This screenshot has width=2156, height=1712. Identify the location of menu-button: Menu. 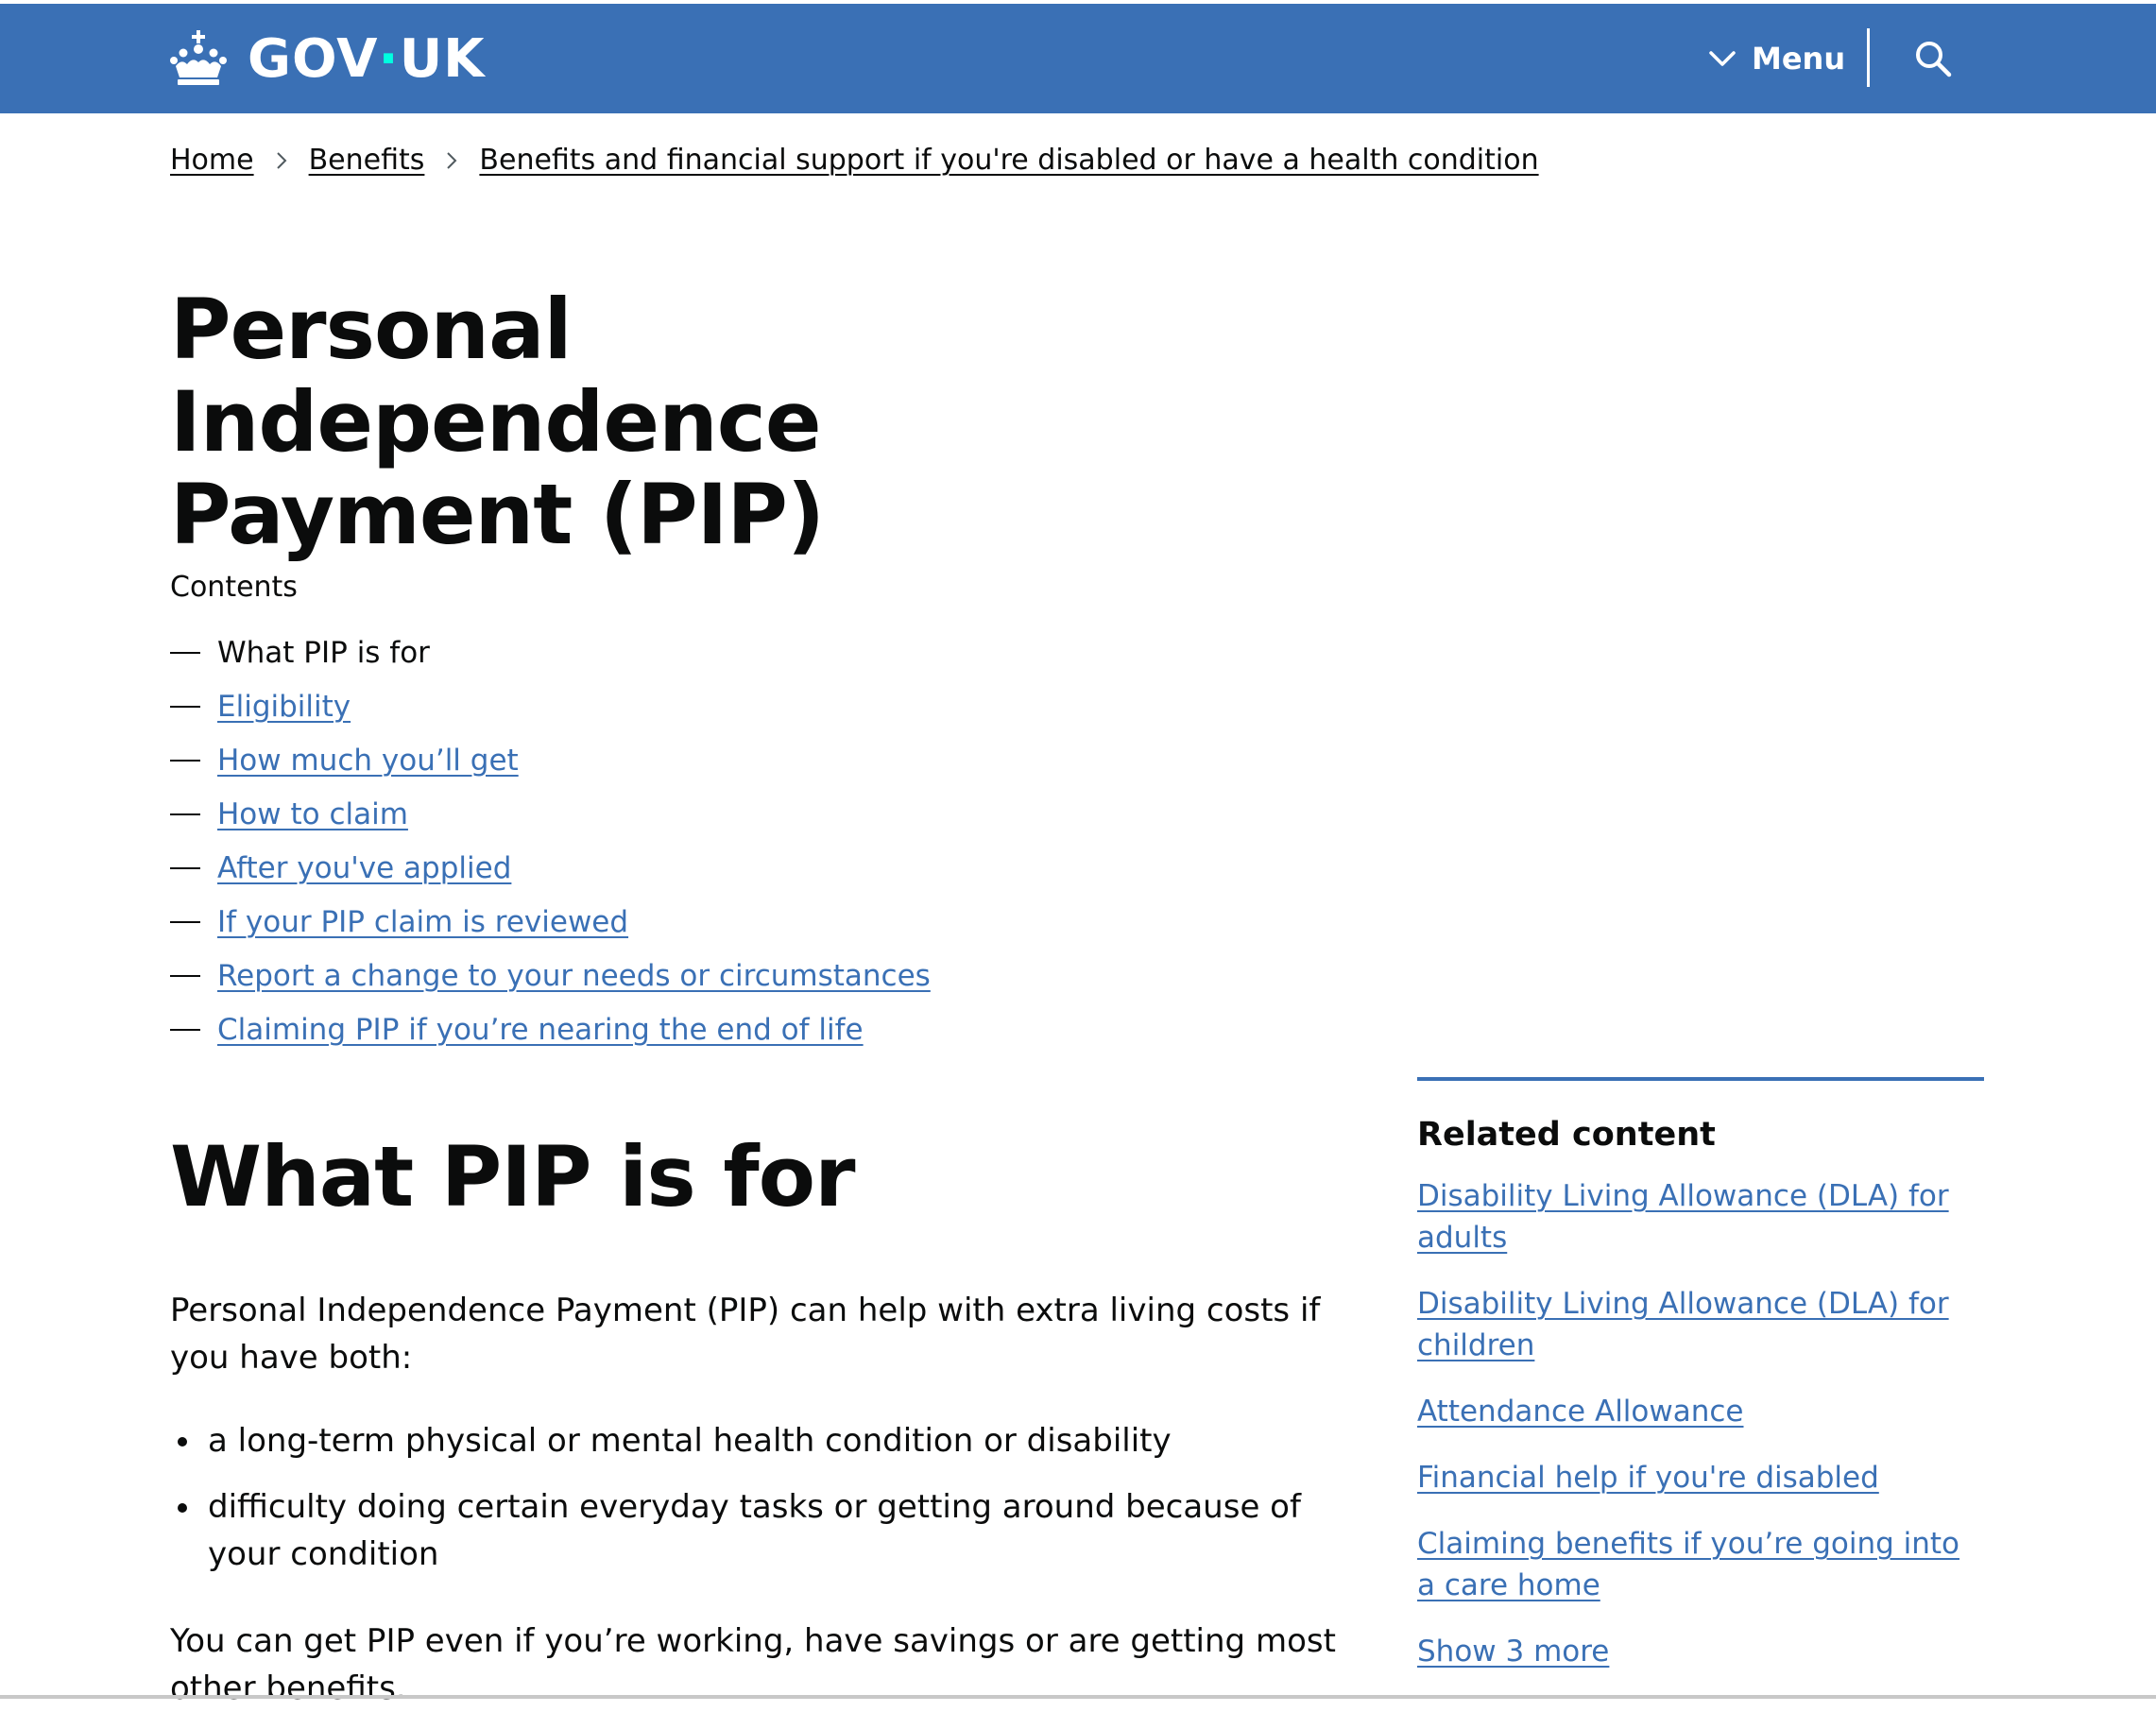
(1776, 58).